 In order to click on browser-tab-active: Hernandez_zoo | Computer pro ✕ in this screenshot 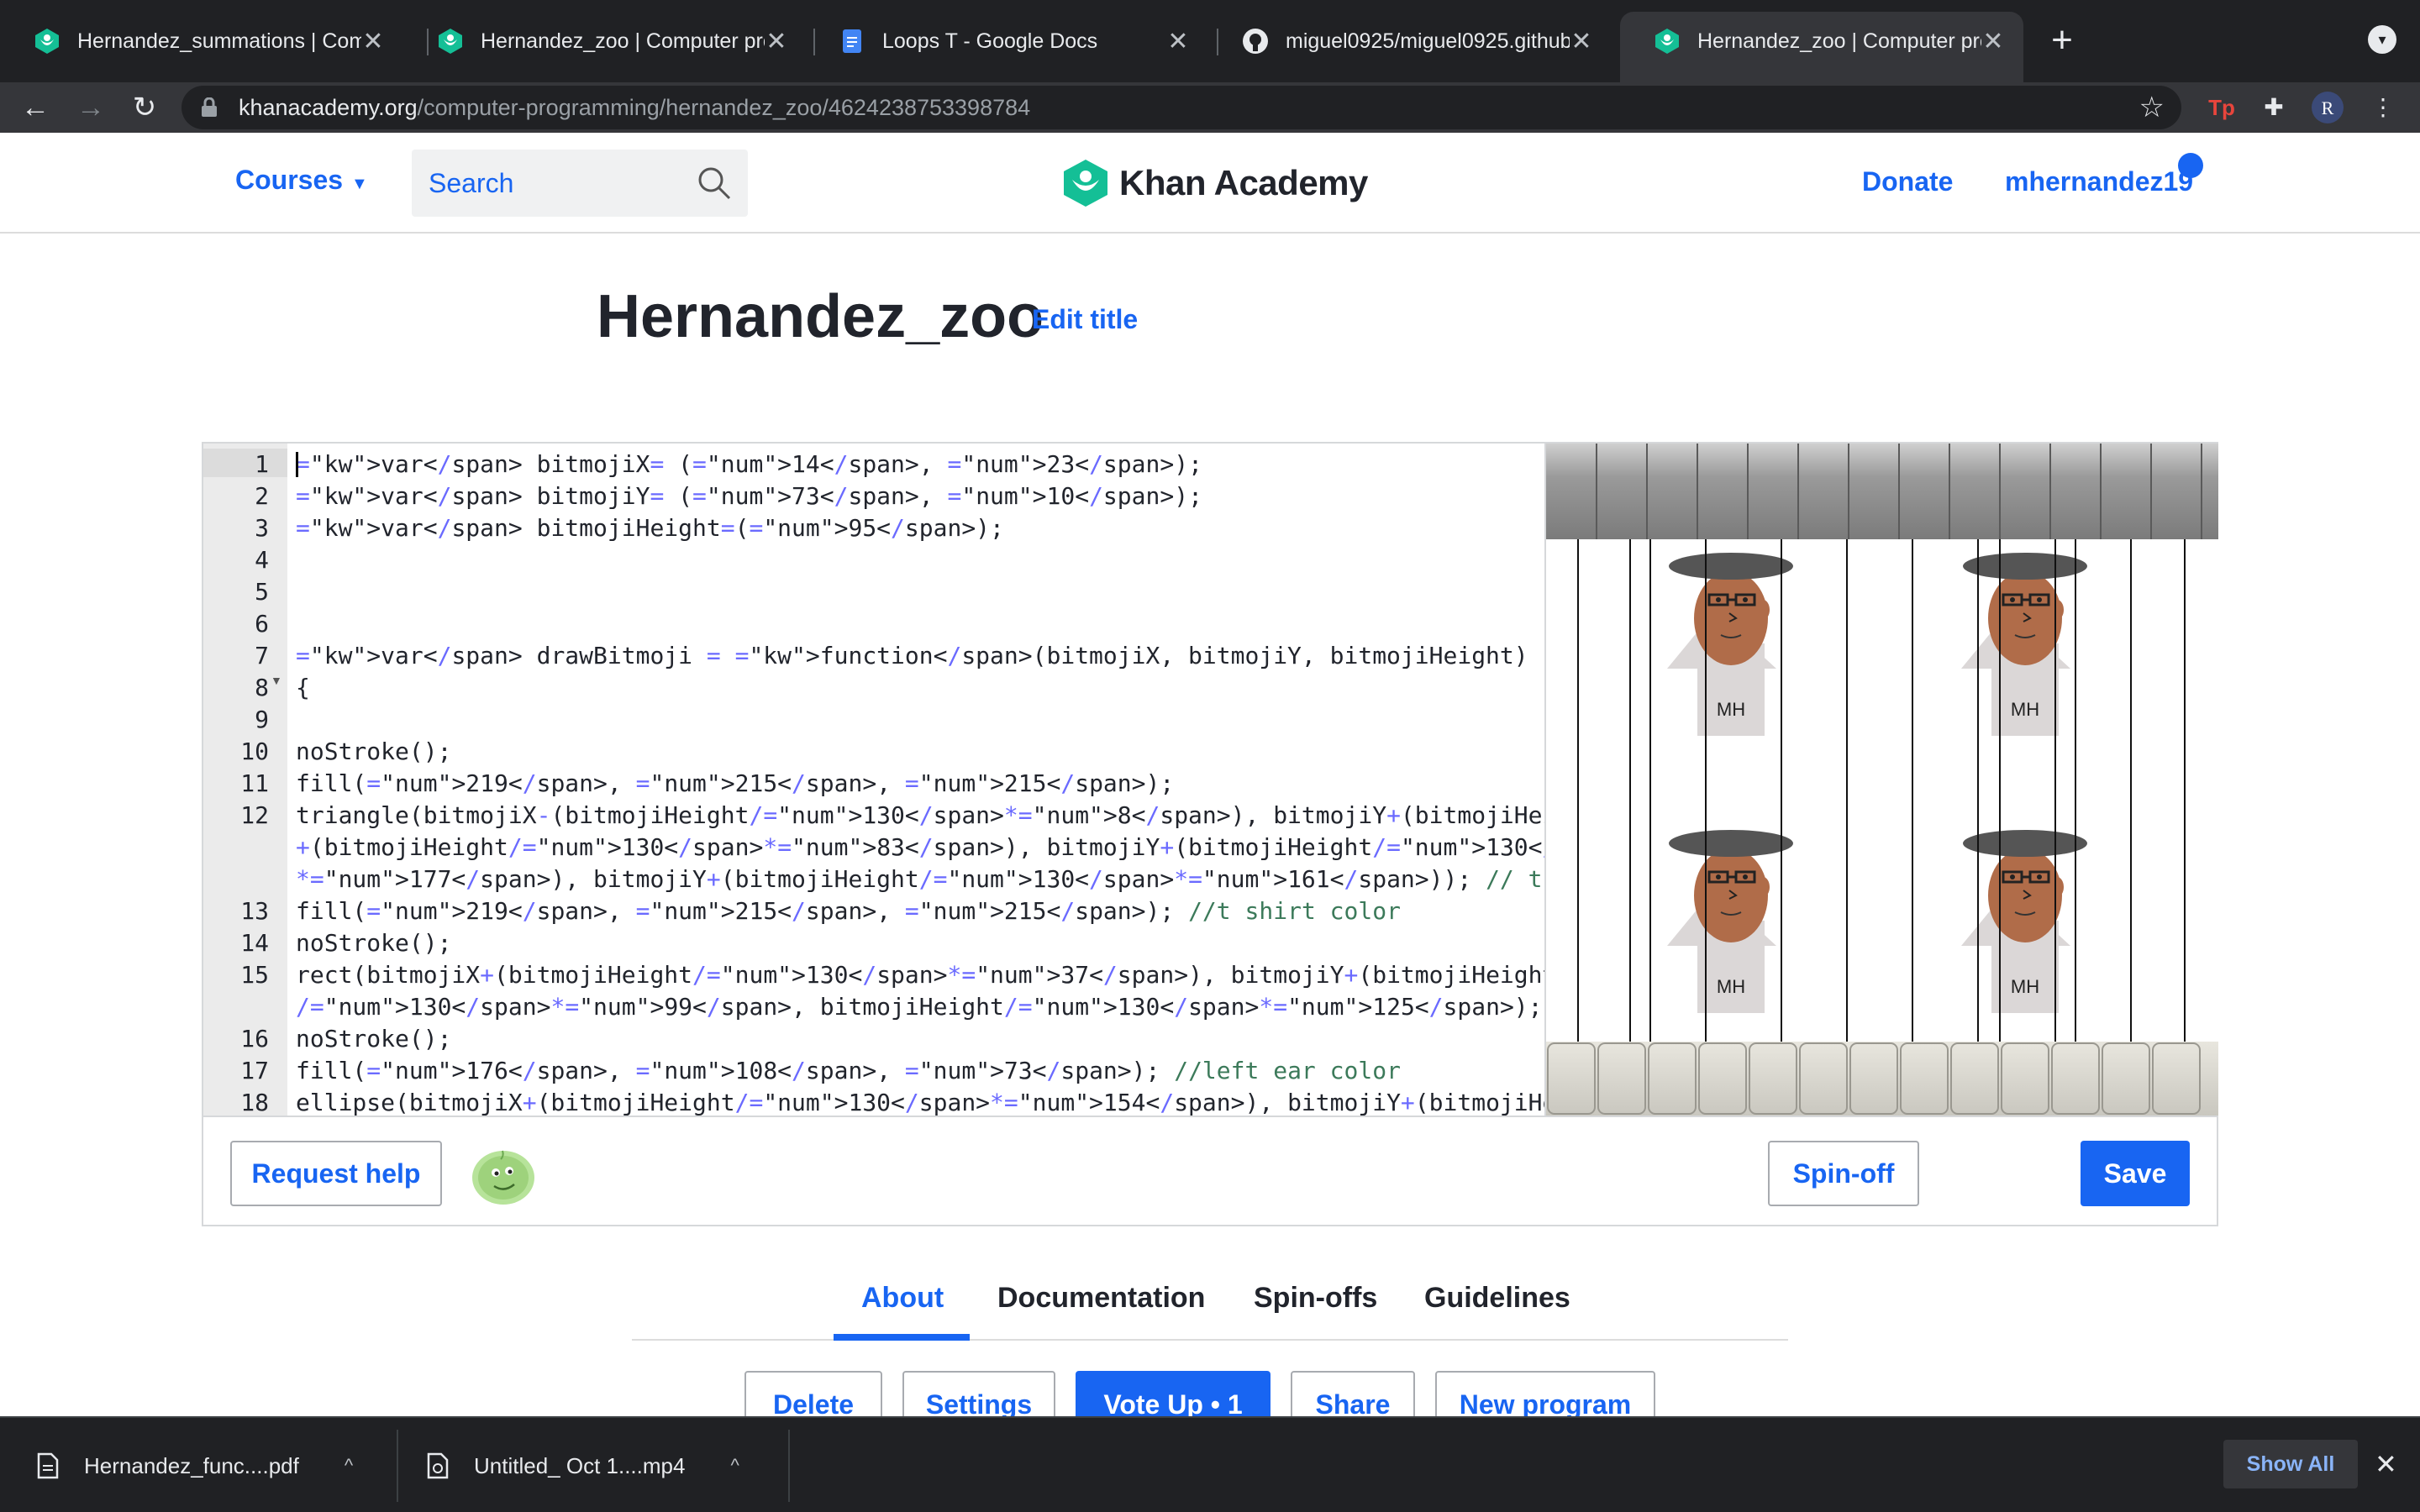, I will do `click(1821, 47)`.